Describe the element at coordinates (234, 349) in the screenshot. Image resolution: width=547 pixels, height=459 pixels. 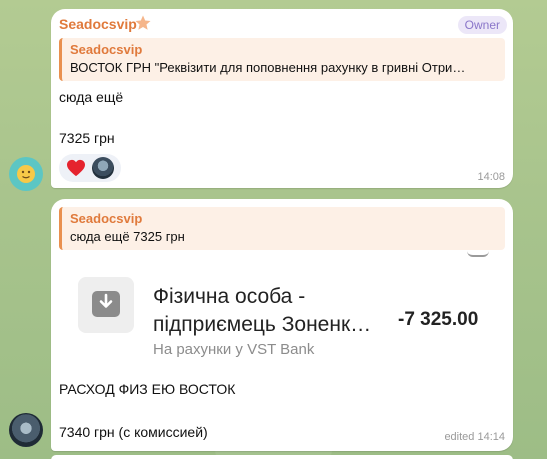
I see `transaction-subtitle: На рахунки у VST Bank` at that location.